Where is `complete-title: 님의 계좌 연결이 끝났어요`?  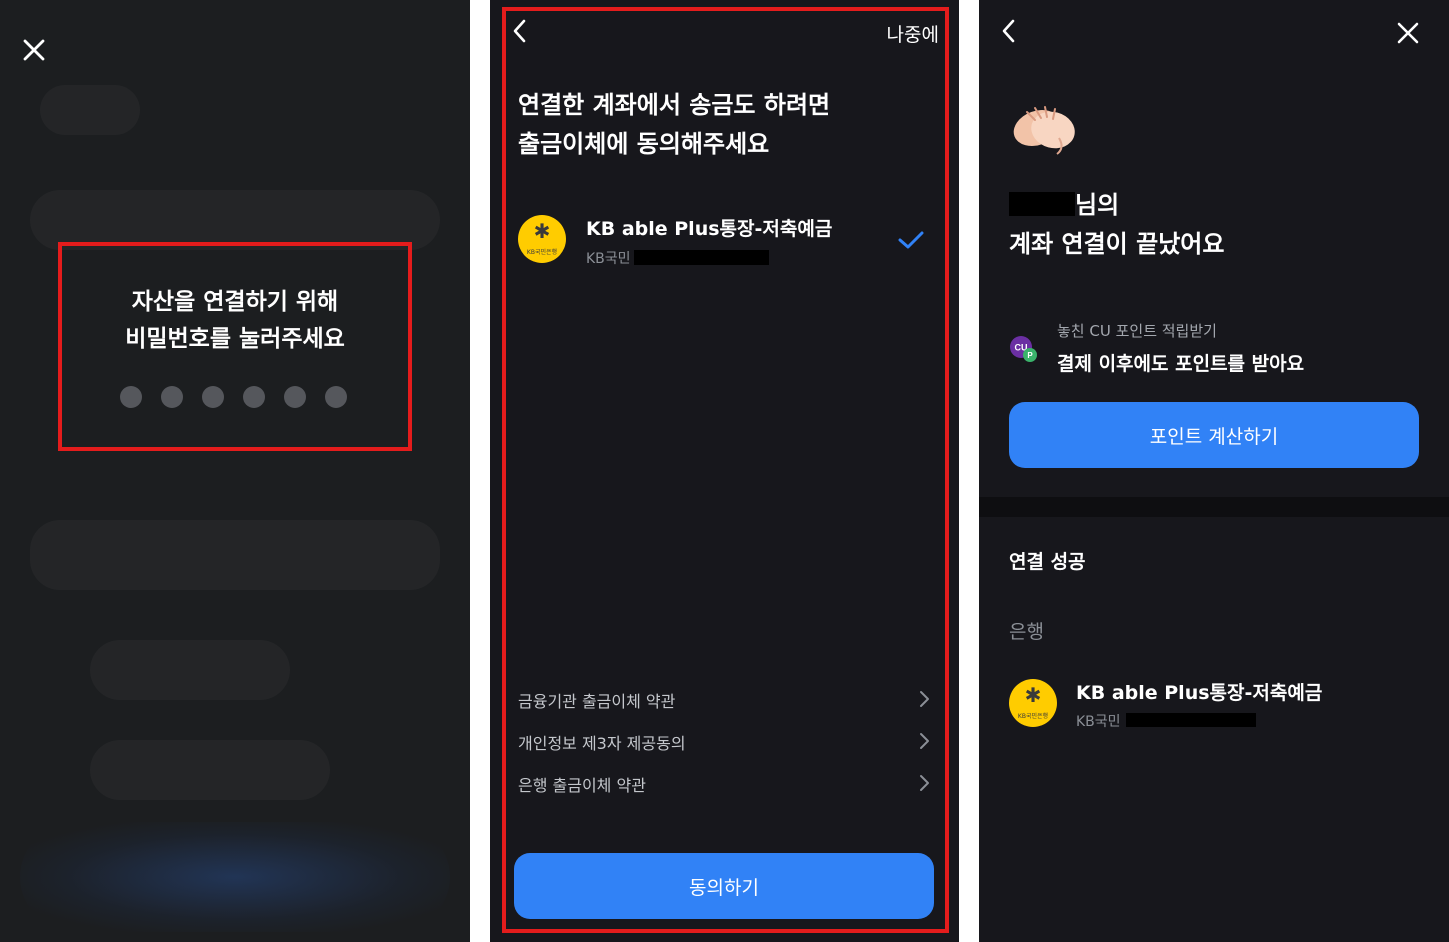
complete-title: 님의 계좌 연결이 끝났어요 is located at coordinates (1116, 225).